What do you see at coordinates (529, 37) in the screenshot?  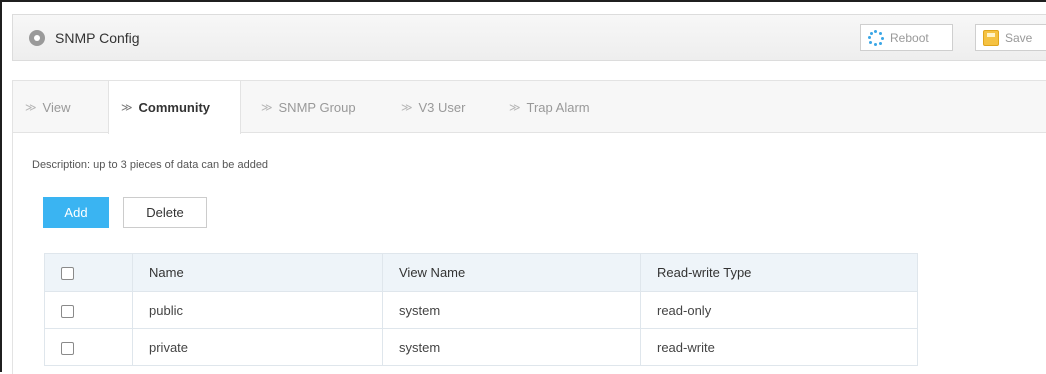 I see `page-header: SNMP Config Reboot Save` at bounding box center [529, 37].